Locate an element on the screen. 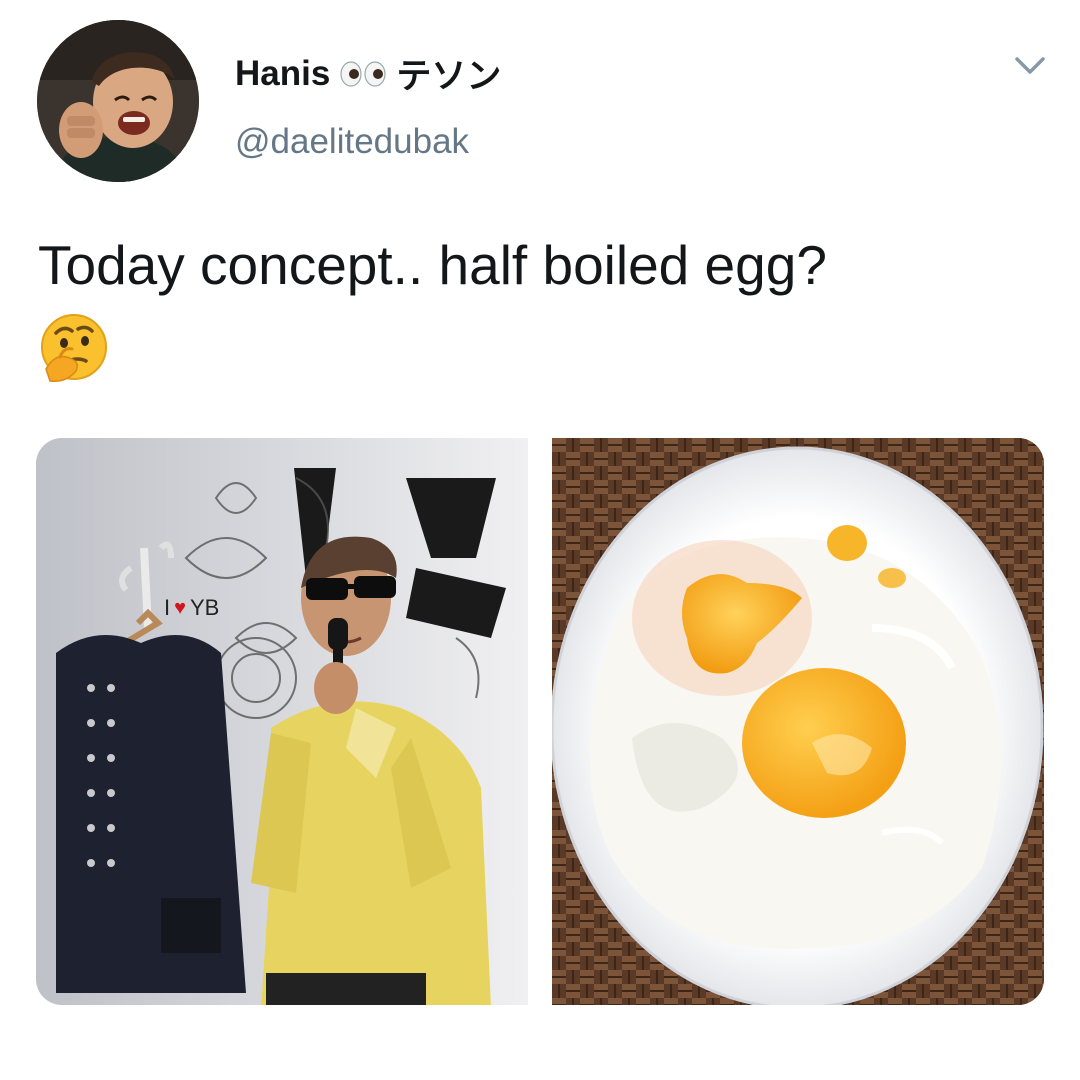 This screenshot has height=1080, width=1080. heart-icon: ♥ is located at coordinates (180, 607).